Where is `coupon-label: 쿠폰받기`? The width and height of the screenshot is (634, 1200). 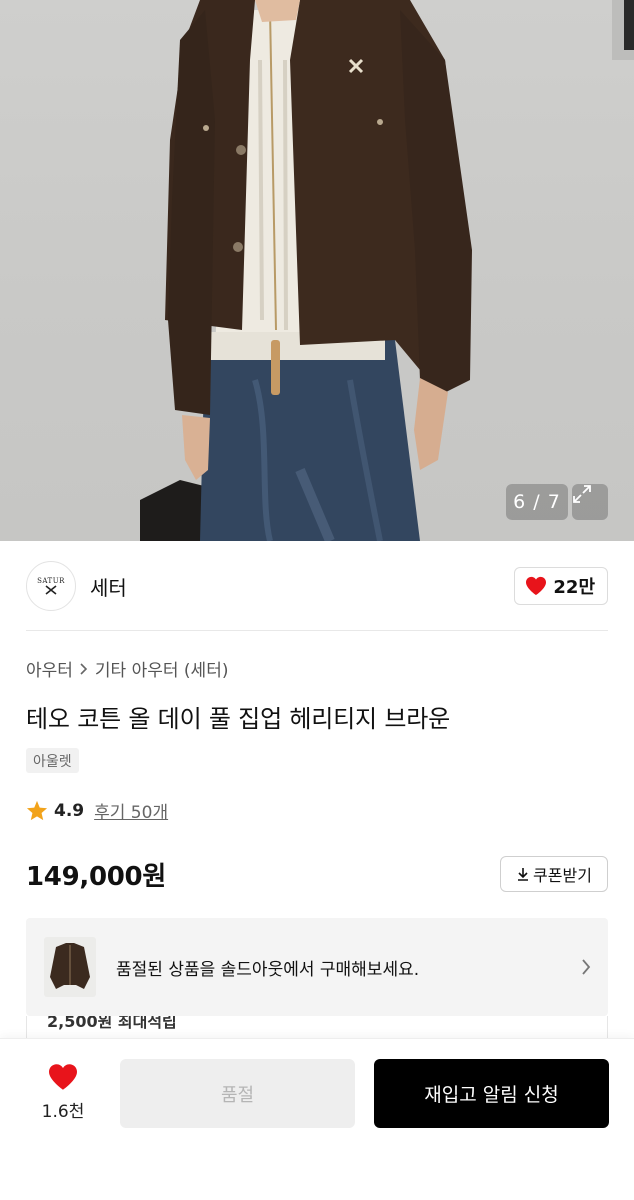
coupon-label: 쿠폰받기 is located at coordinates (562, 875).